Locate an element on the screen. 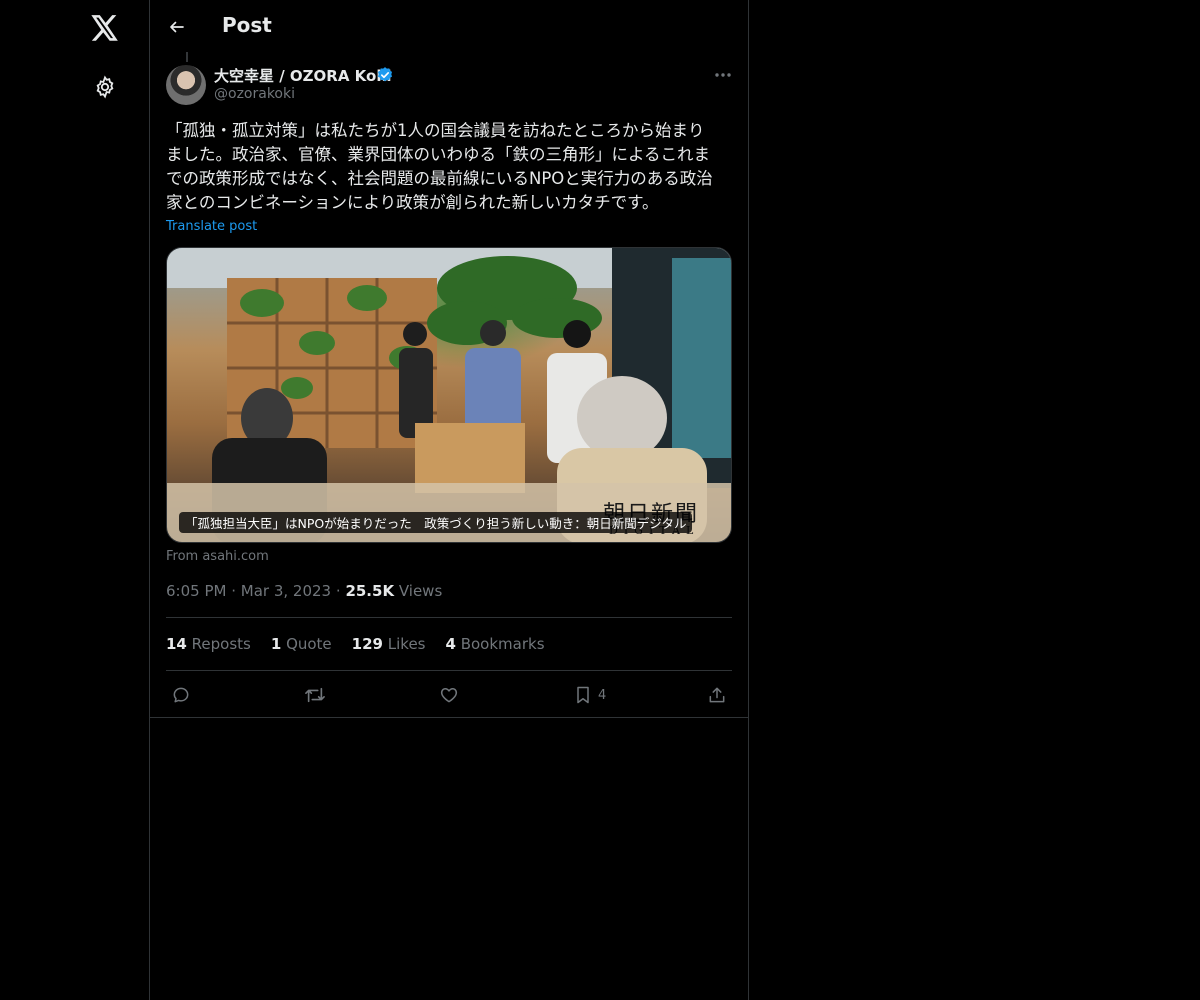 This screenshot has width=1200, height=1000. page-header: Post is located at coordinates (449, 27).